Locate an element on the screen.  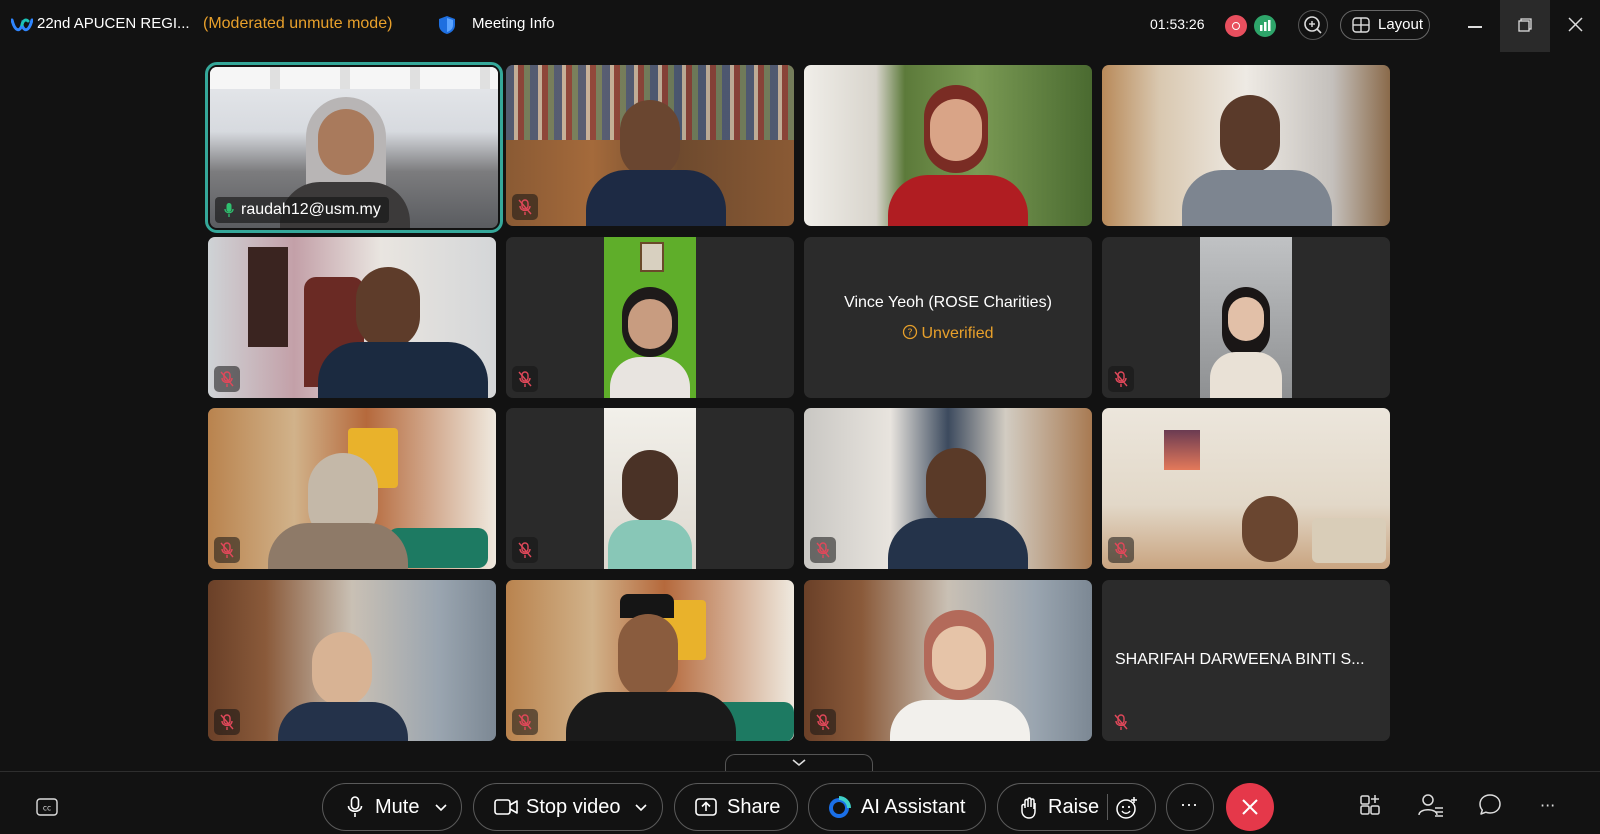
layout-button: Layout is located at coordinates (1385, 25).